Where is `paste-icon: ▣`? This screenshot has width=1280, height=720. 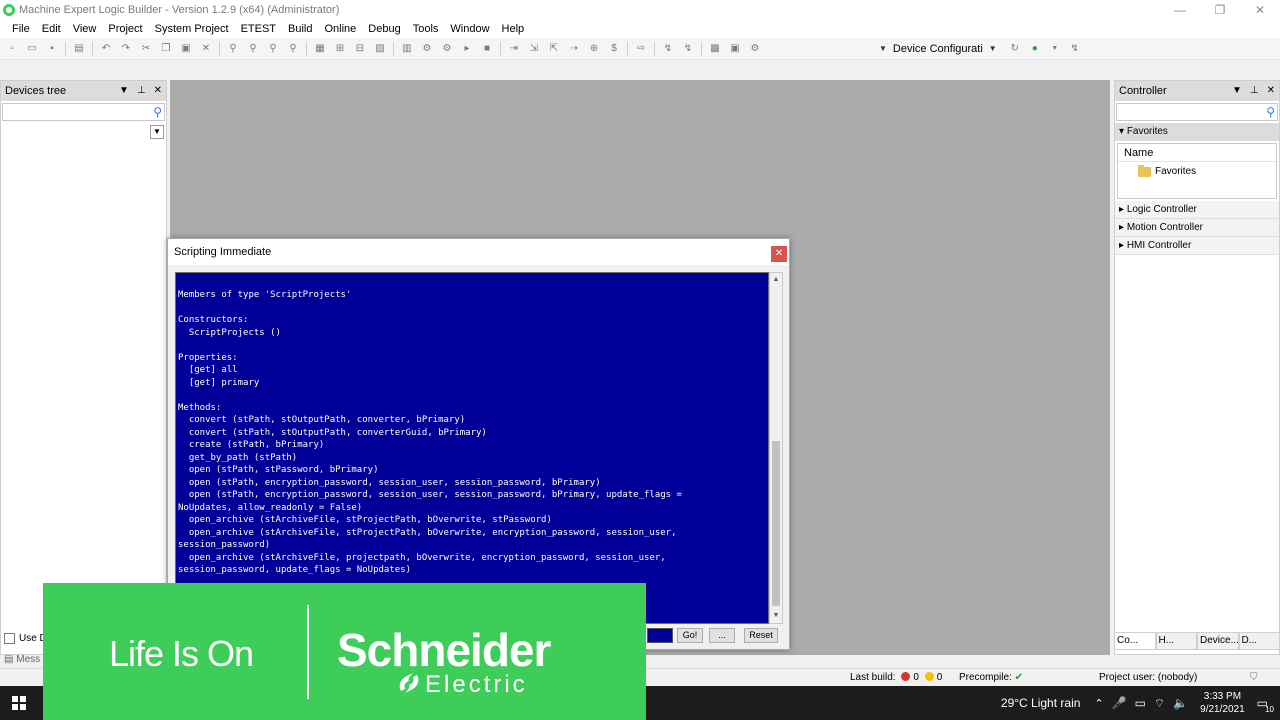 paste-icon: ▣ is located at coordinates (186, 49).